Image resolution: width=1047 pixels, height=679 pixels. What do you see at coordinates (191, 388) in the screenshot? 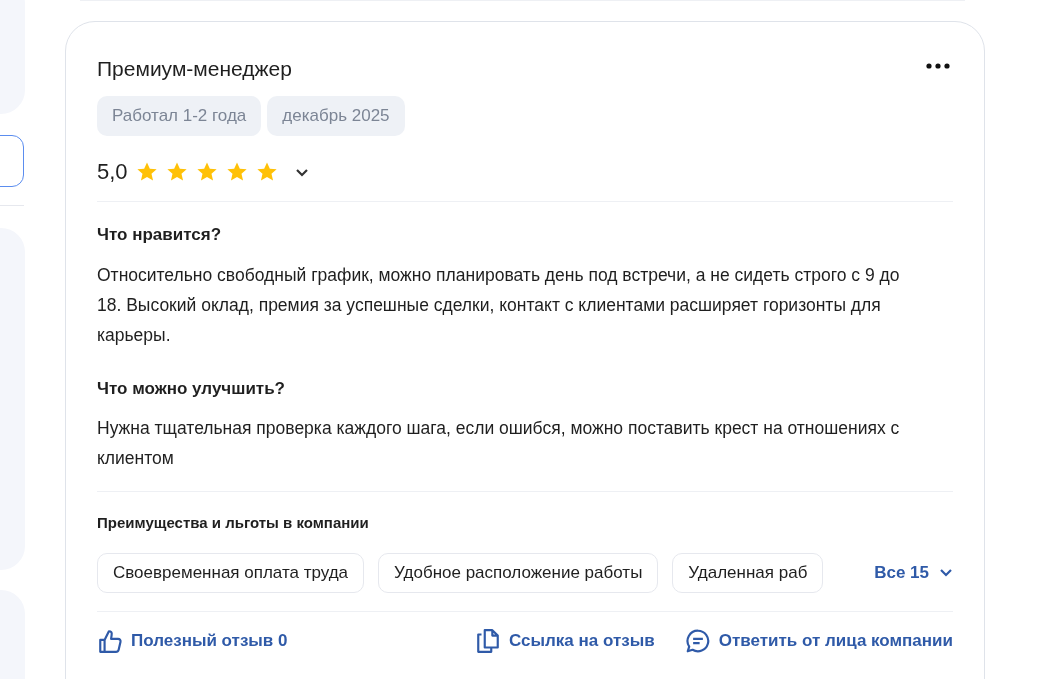
I see `section-heading: Что можно улучшить?` at bounding box center [191, 388].